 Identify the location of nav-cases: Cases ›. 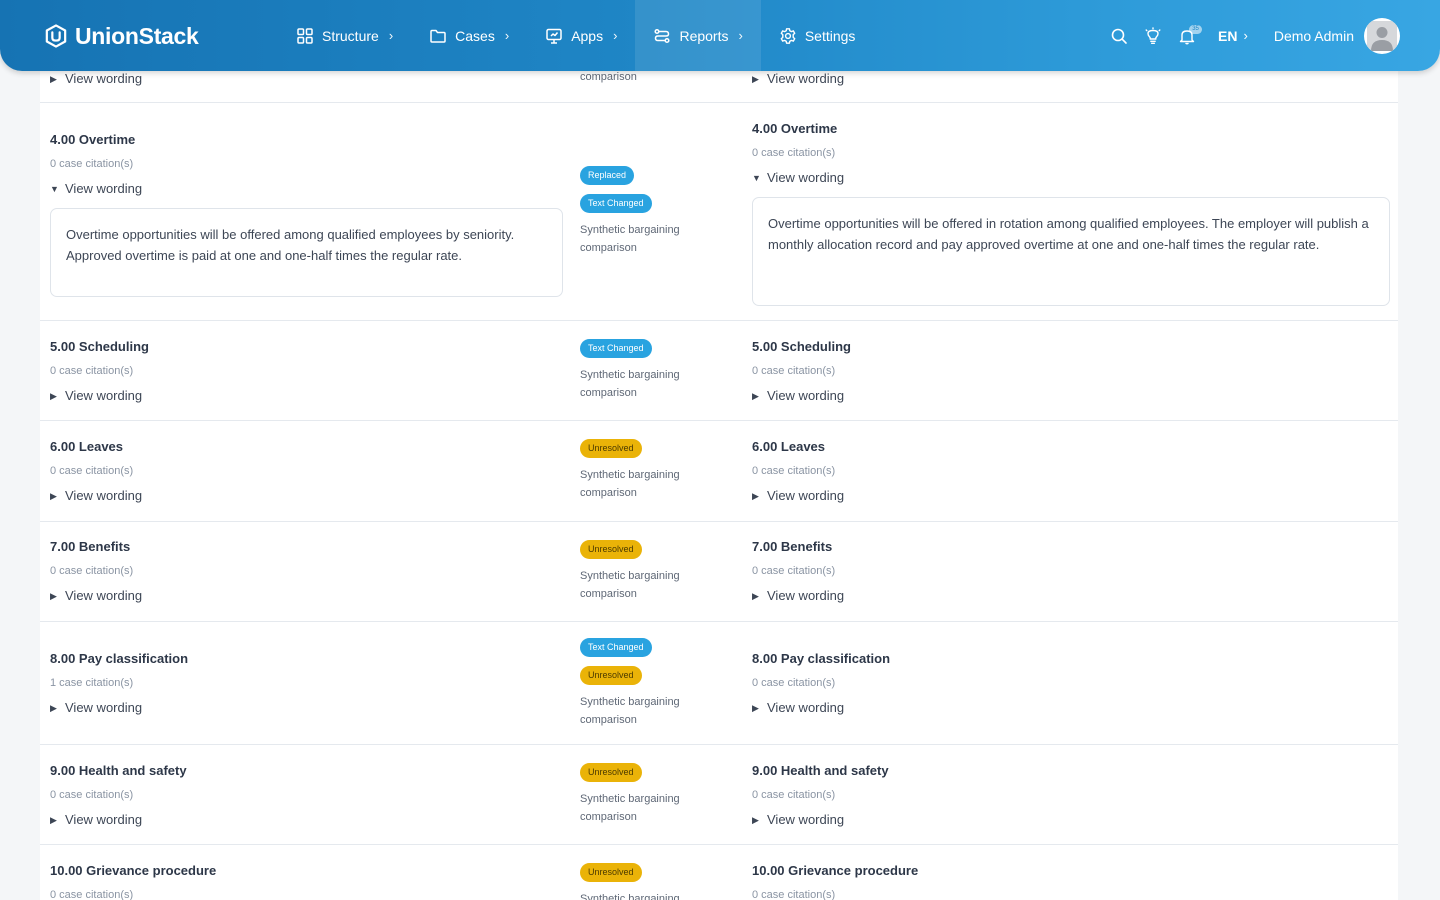
(469, 35).